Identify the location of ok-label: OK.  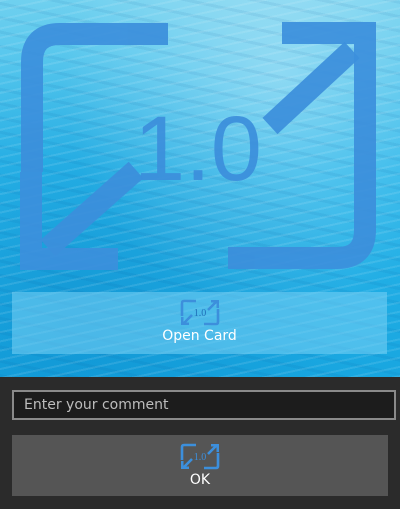
(200, 480).